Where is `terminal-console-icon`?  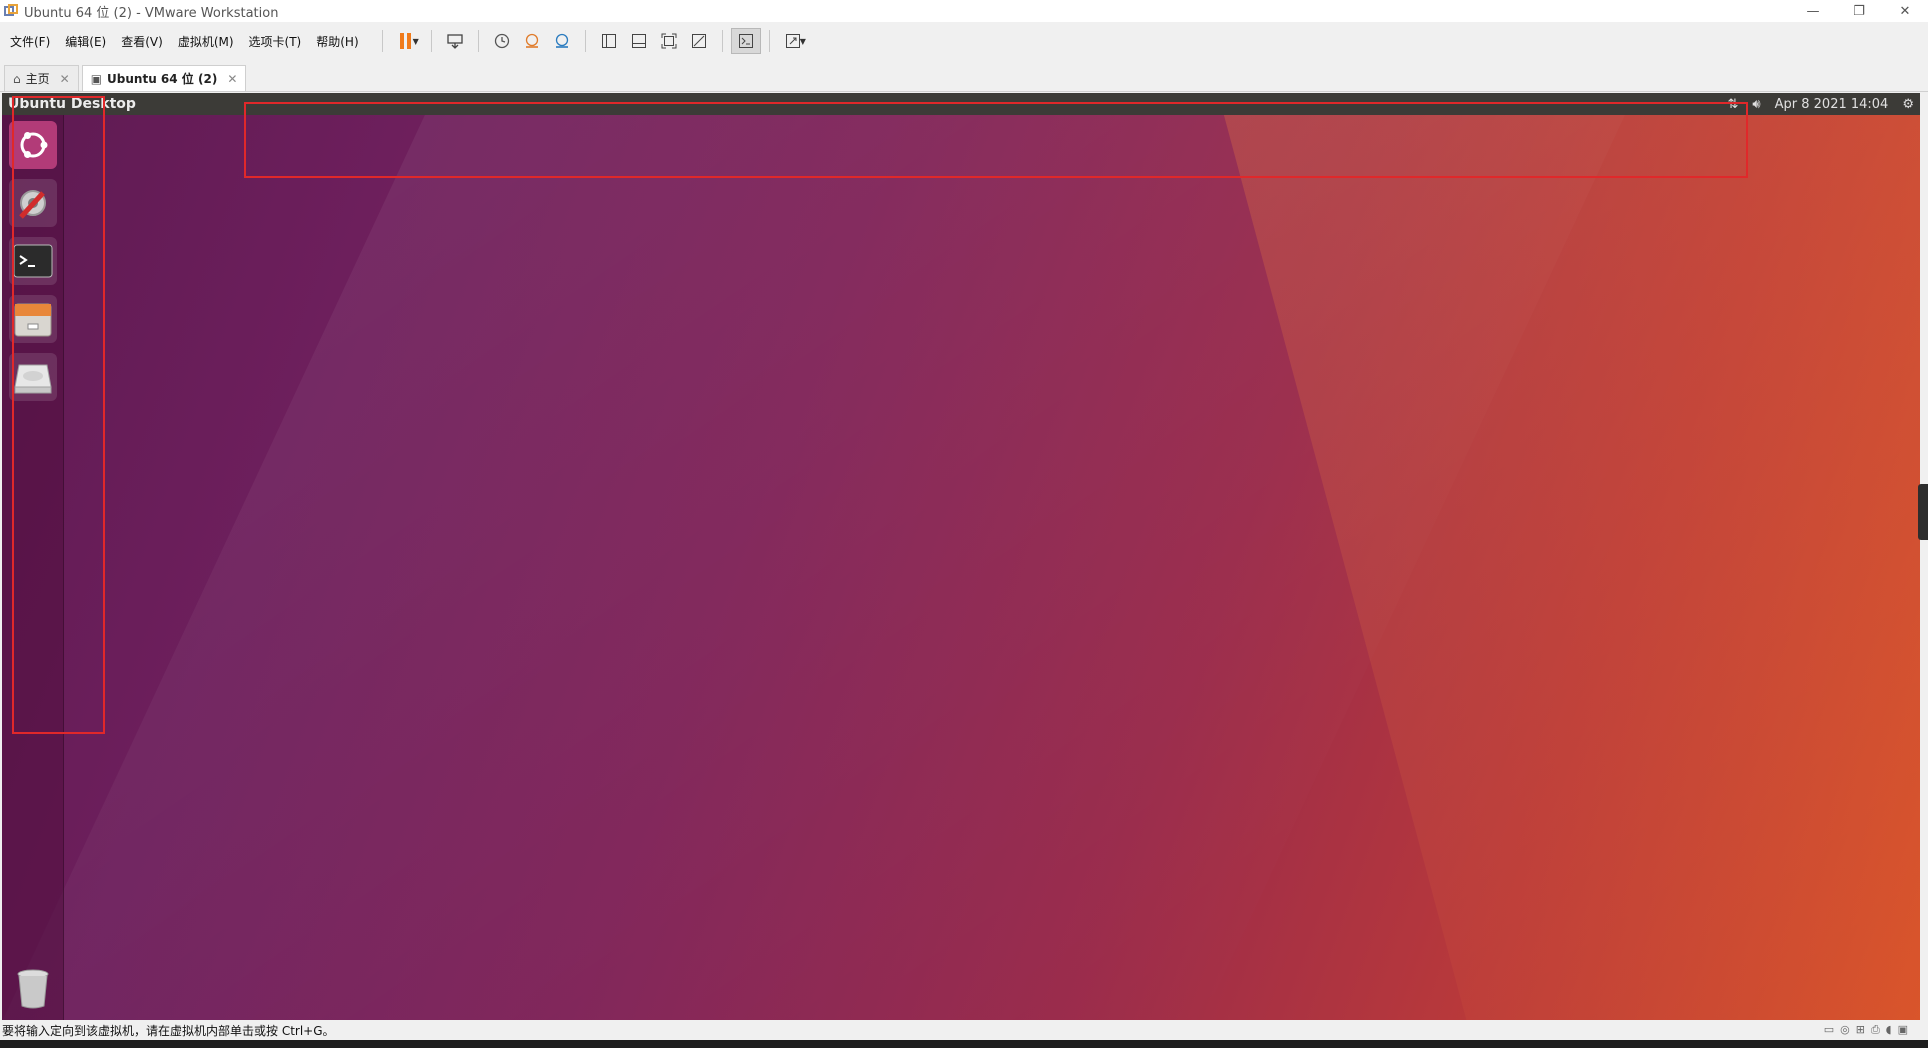 terminal-console-icon is located at coordinates (745, 41).